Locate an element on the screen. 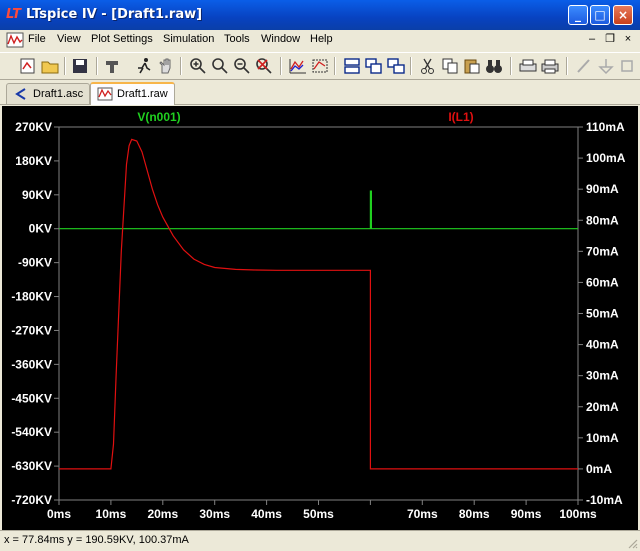 Image resolution: width=640 pixels, height=551 pixels. right-tick-label: -10mA is located at coordinates (604, 500).